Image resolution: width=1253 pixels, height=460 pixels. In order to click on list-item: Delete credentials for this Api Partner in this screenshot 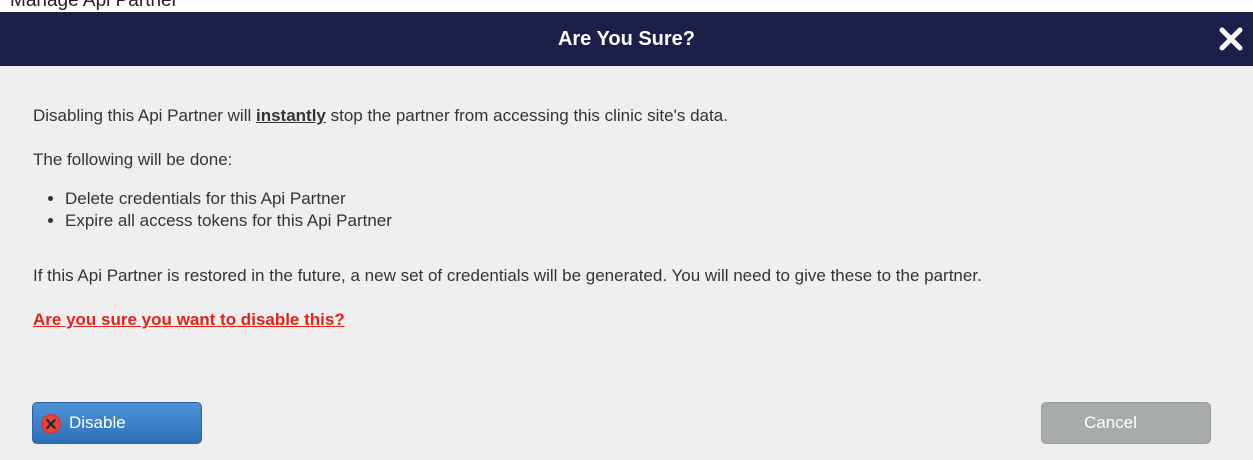, I will do `click(228, 199)`.